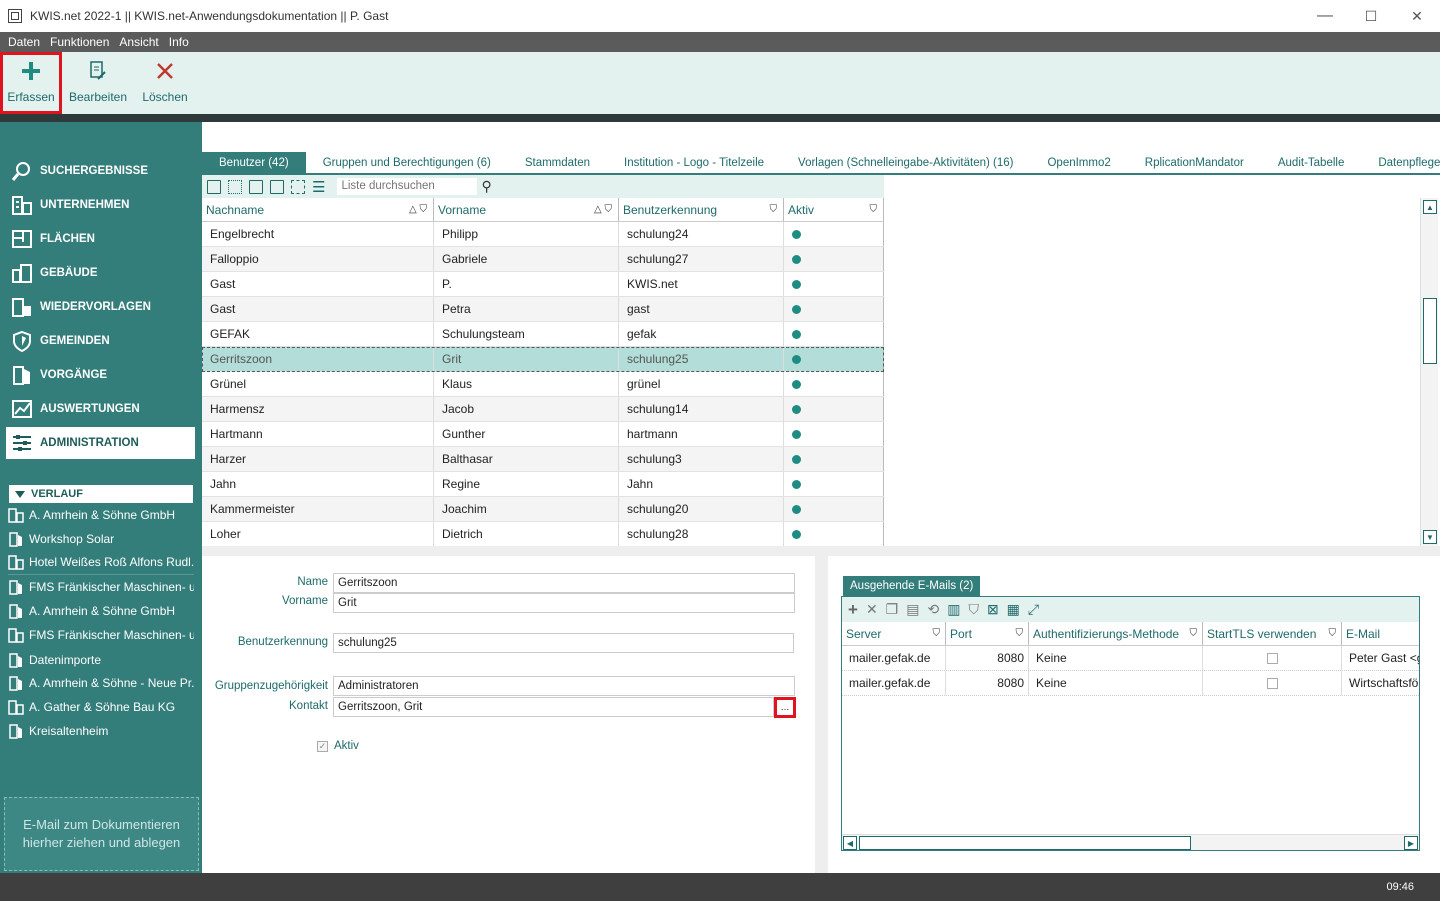 The image size is (1440, 901). I want to click on cell-vorname: Klaus, so click(526, 384).